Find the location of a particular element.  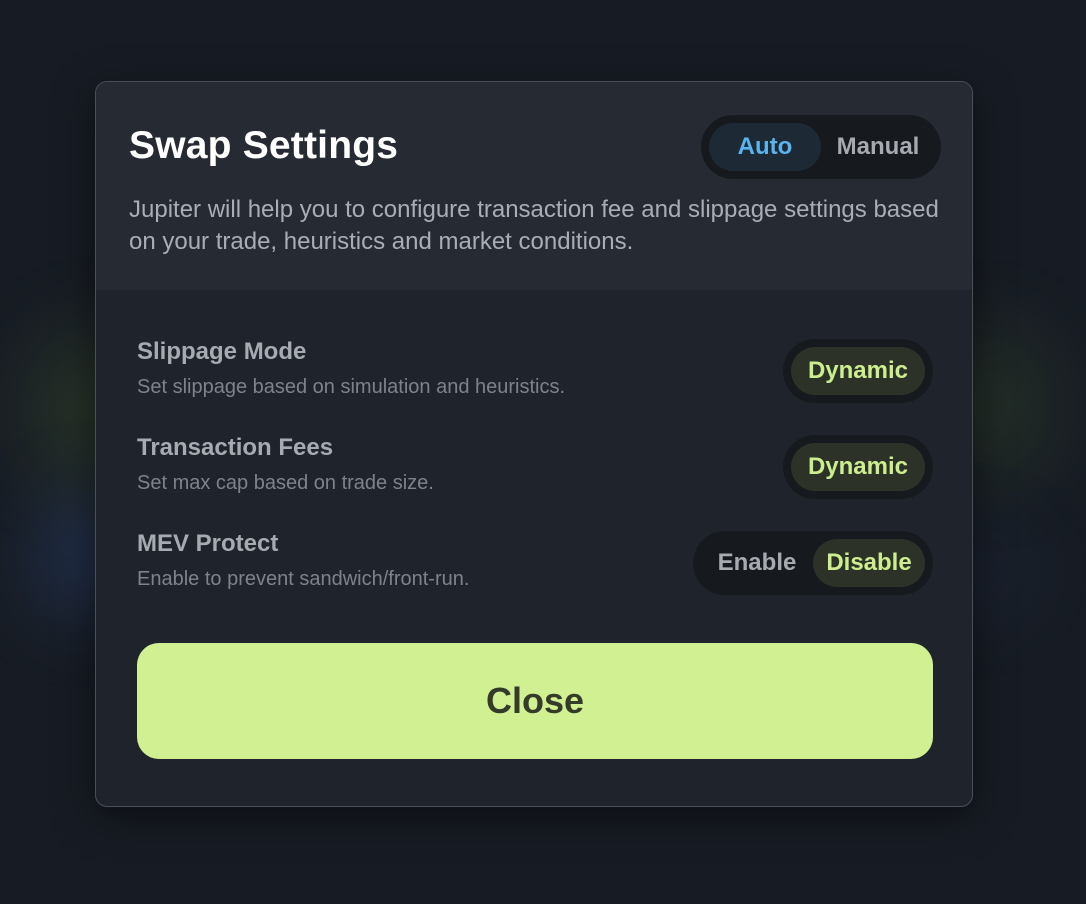

slippage-dynamic-button: Dynamic is located at coordinates (858, 371).